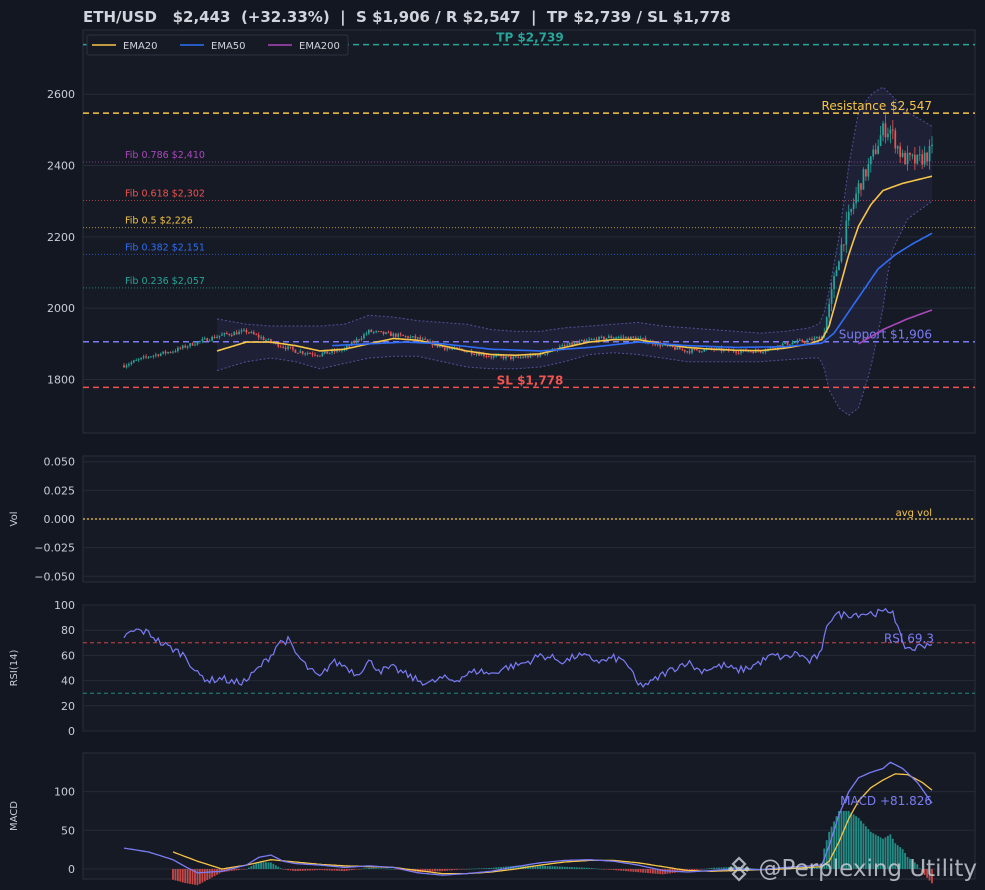  What do you see at coordinates (165, 281) in the screenshot?
I see `fib-level-label: Fib 0.236 $2,057` at bounding box center [165, 281].